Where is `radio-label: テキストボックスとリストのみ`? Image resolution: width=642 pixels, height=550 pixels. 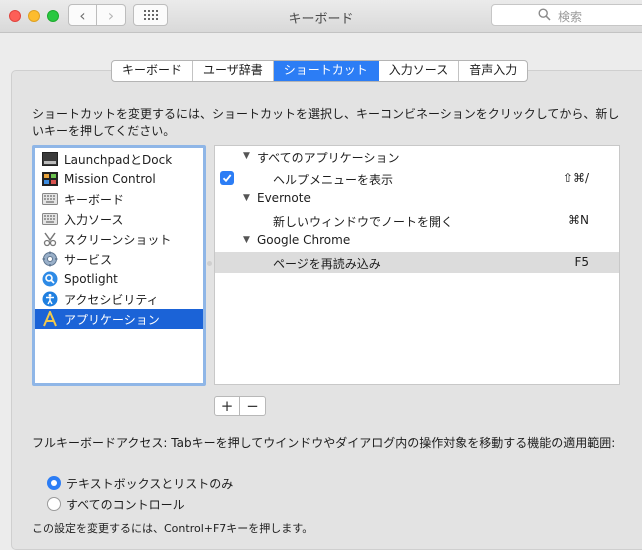
radio-label: テキストボックスとリストのみ is located at coordinates (150, 483).